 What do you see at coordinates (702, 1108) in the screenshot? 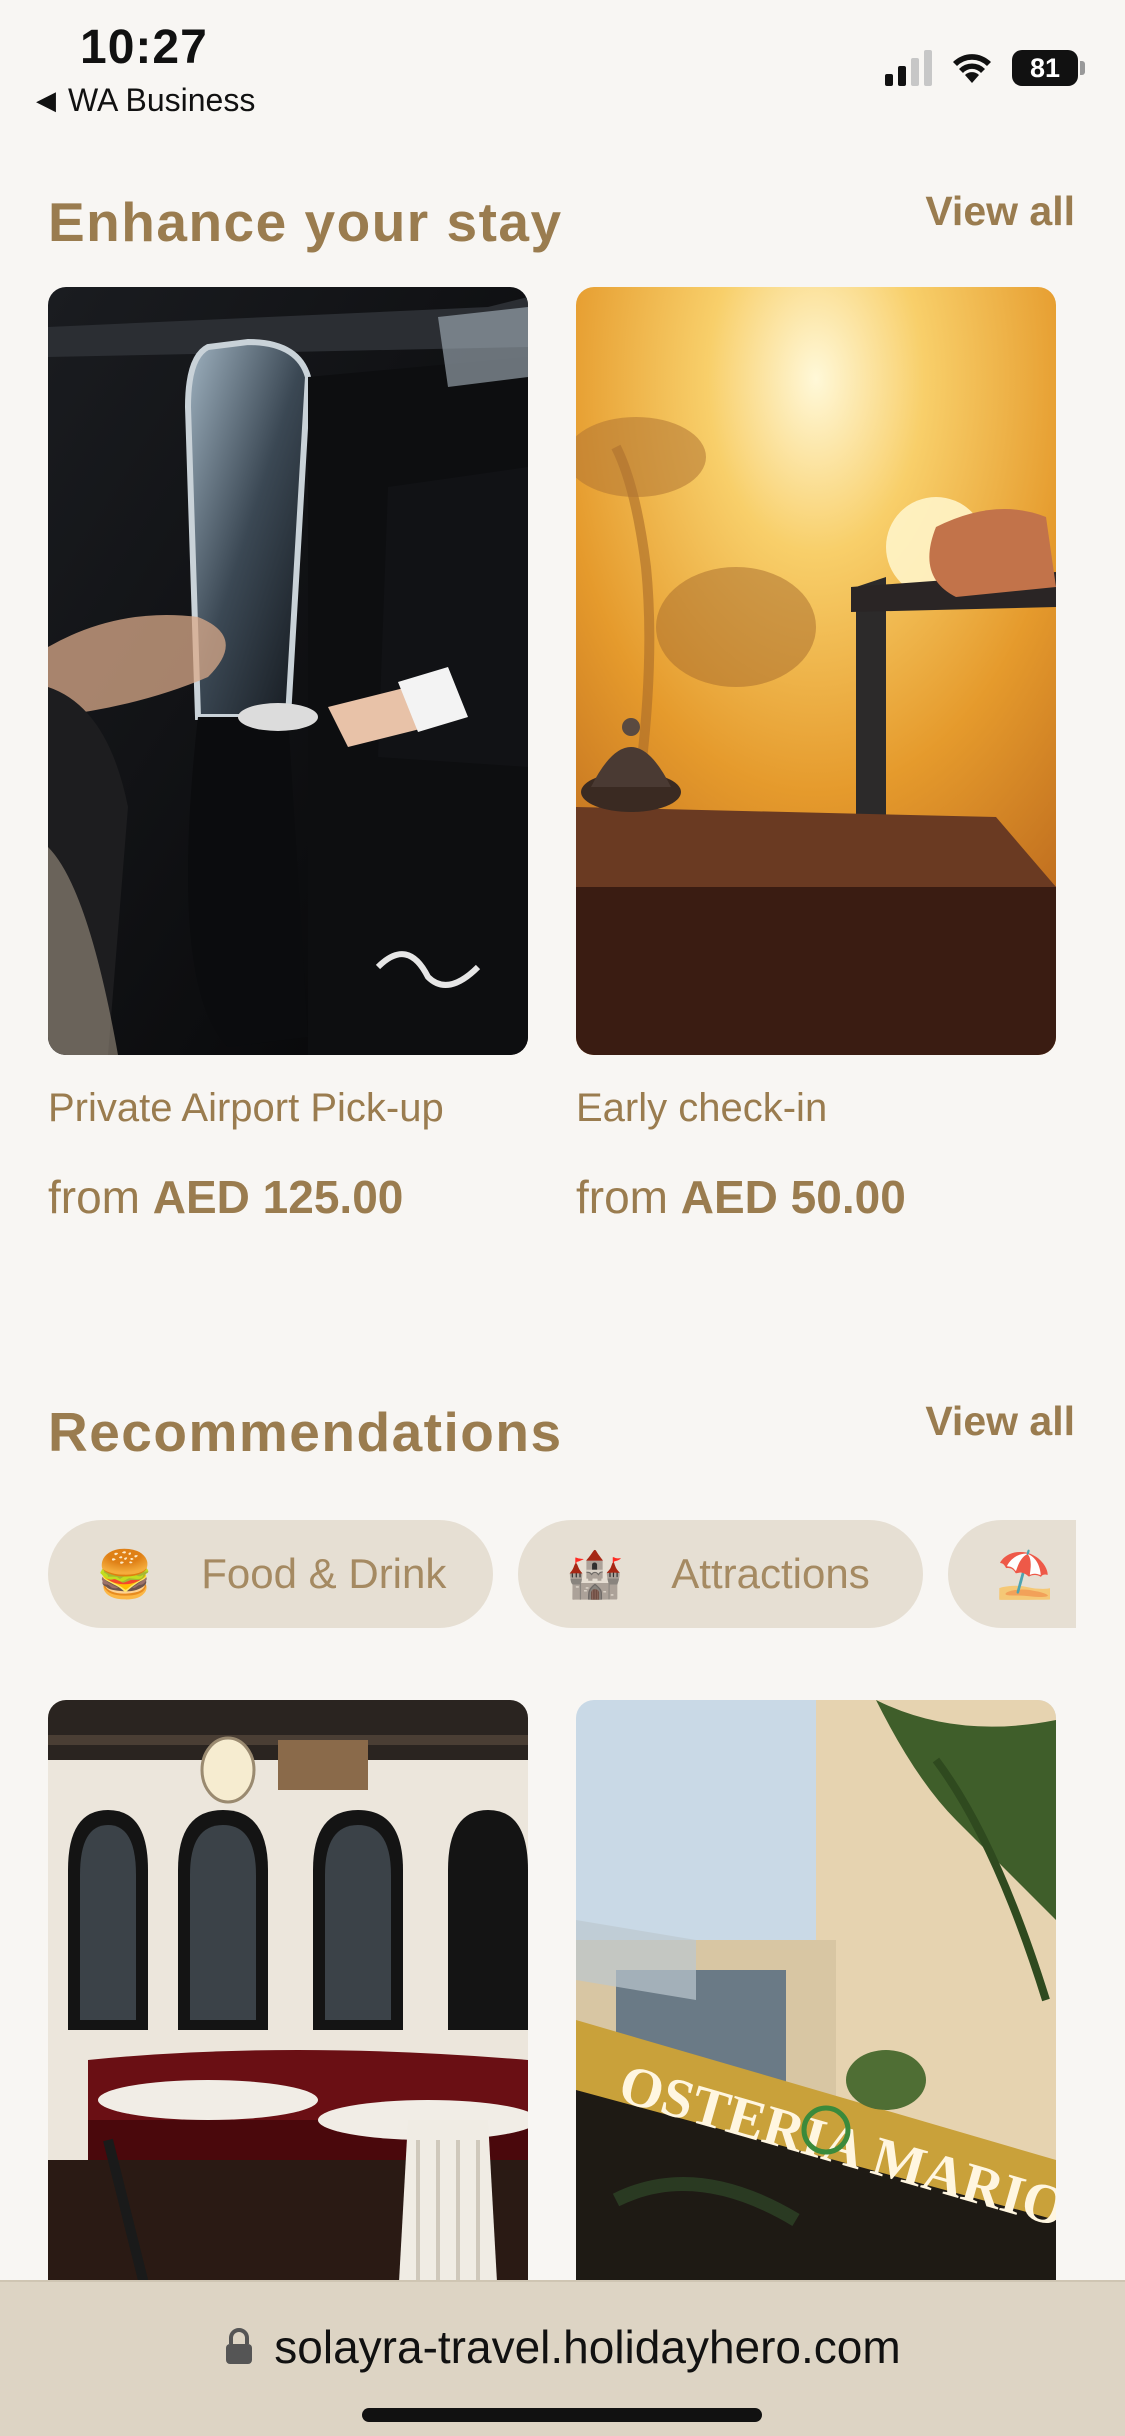
I see `card-title: Early check-in` at bounding box center [702, 1108].